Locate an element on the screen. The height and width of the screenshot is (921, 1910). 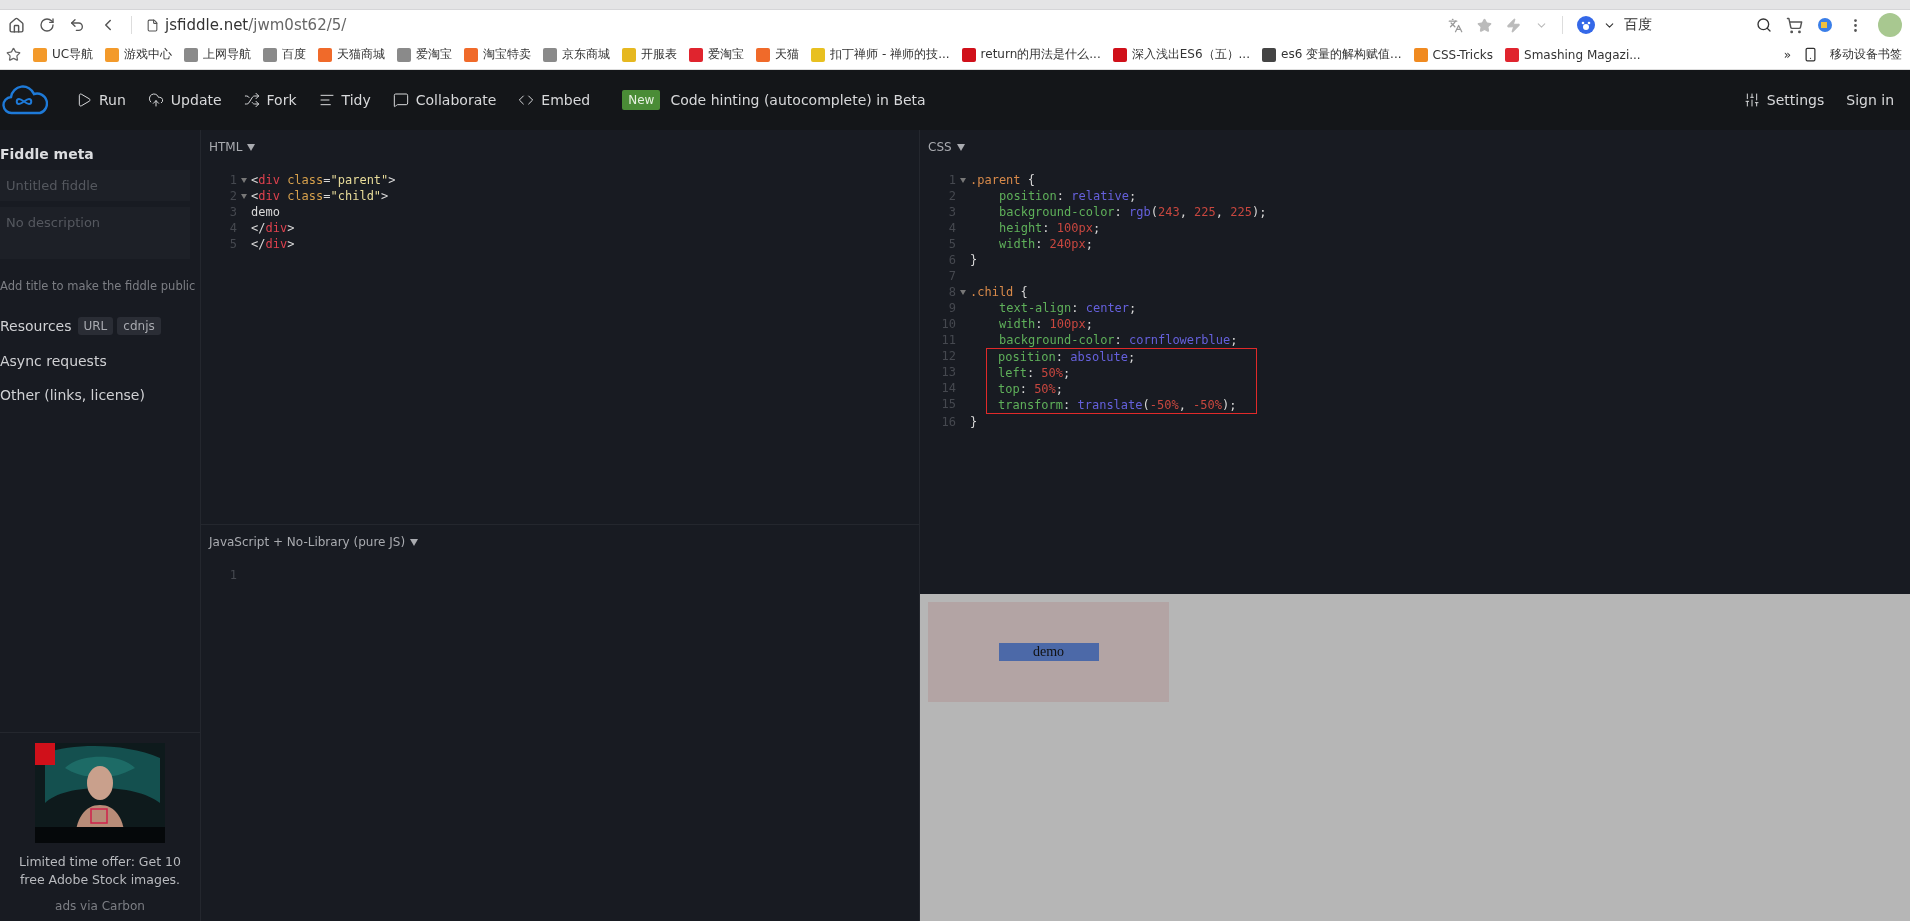
bookmark: 游戏中心 is located at coordinates (139, 54).